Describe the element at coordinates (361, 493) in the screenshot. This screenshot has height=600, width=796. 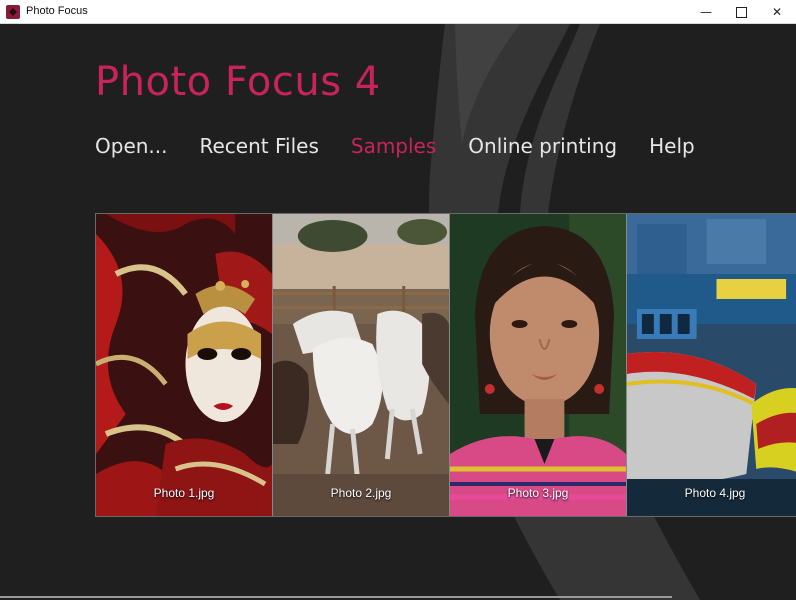
I see `photo-caption-2: Photo 2.jpg` at that location.